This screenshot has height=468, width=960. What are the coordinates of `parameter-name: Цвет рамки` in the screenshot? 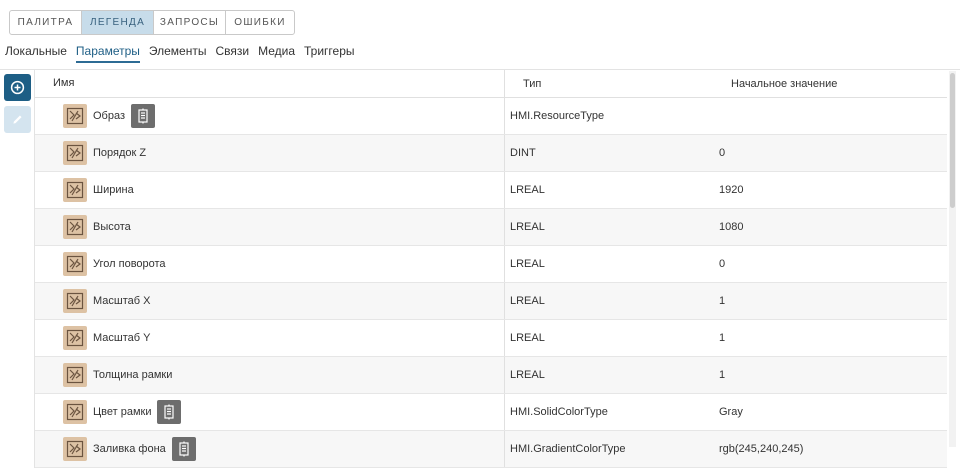 It's located at (122, 412).